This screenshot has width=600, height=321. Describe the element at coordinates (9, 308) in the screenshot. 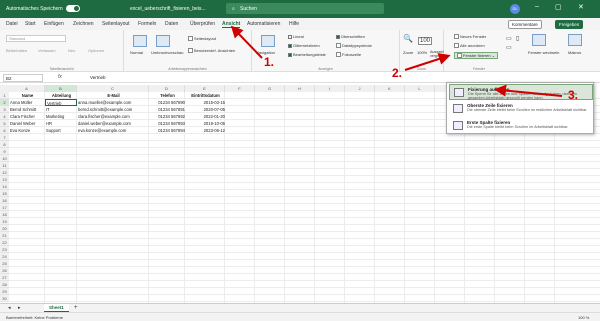

I see `prev-sheet-icon: ◂` at that location.